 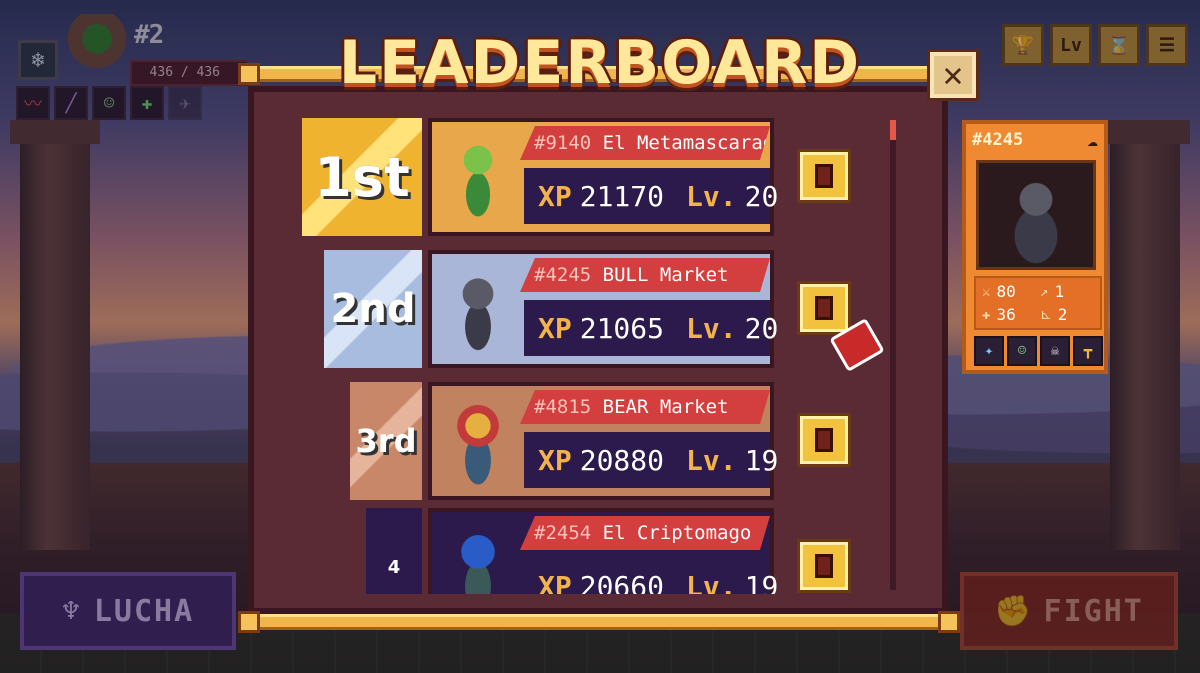 I want to click on scrollbar, so click(x=893, y=355).